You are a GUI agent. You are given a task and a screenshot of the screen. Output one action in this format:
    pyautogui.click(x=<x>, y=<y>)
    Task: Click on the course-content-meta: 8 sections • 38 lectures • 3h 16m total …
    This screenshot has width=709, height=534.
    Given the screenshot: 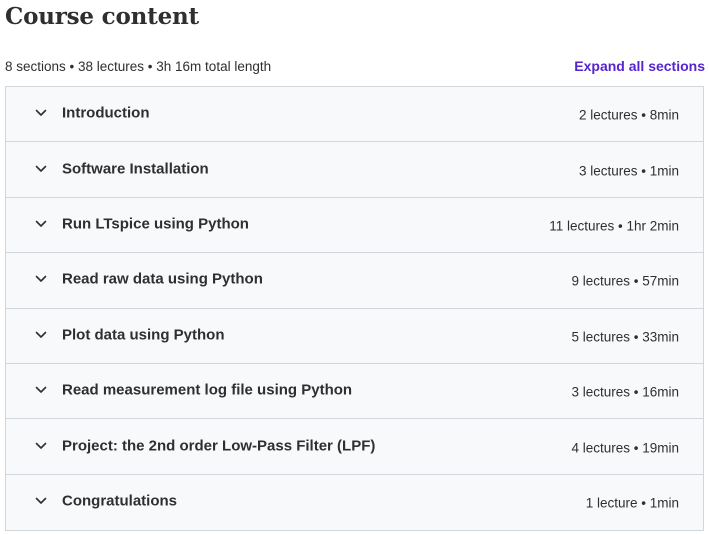 What is the action you would take?
    pyautogui.click(x=355, y=66)
    